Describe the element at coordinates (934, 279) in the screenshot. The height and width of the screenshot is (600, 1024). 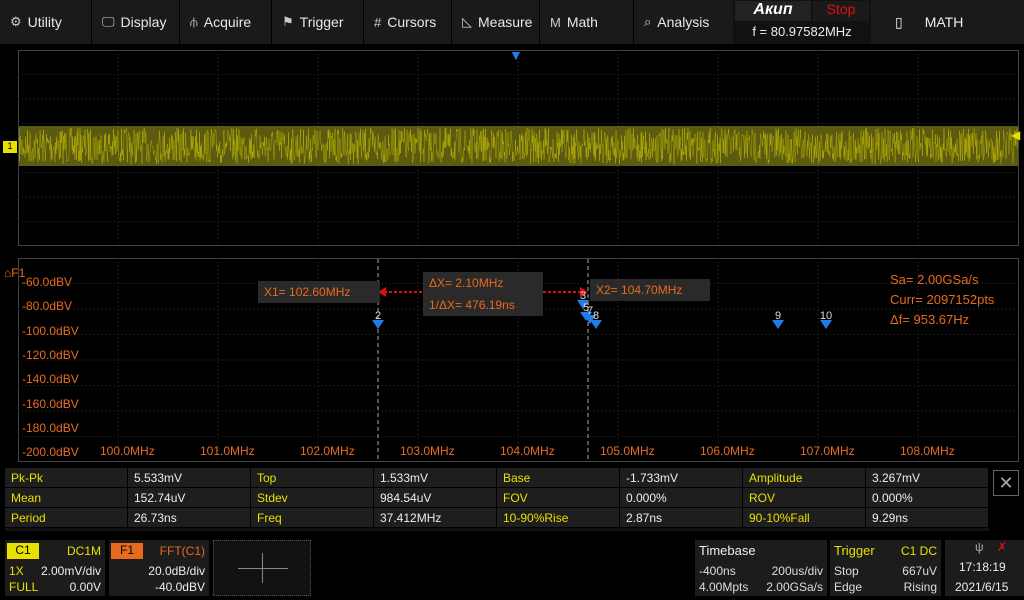
I see `sample-rate: Sa= 2.00GSa/s` at that location.